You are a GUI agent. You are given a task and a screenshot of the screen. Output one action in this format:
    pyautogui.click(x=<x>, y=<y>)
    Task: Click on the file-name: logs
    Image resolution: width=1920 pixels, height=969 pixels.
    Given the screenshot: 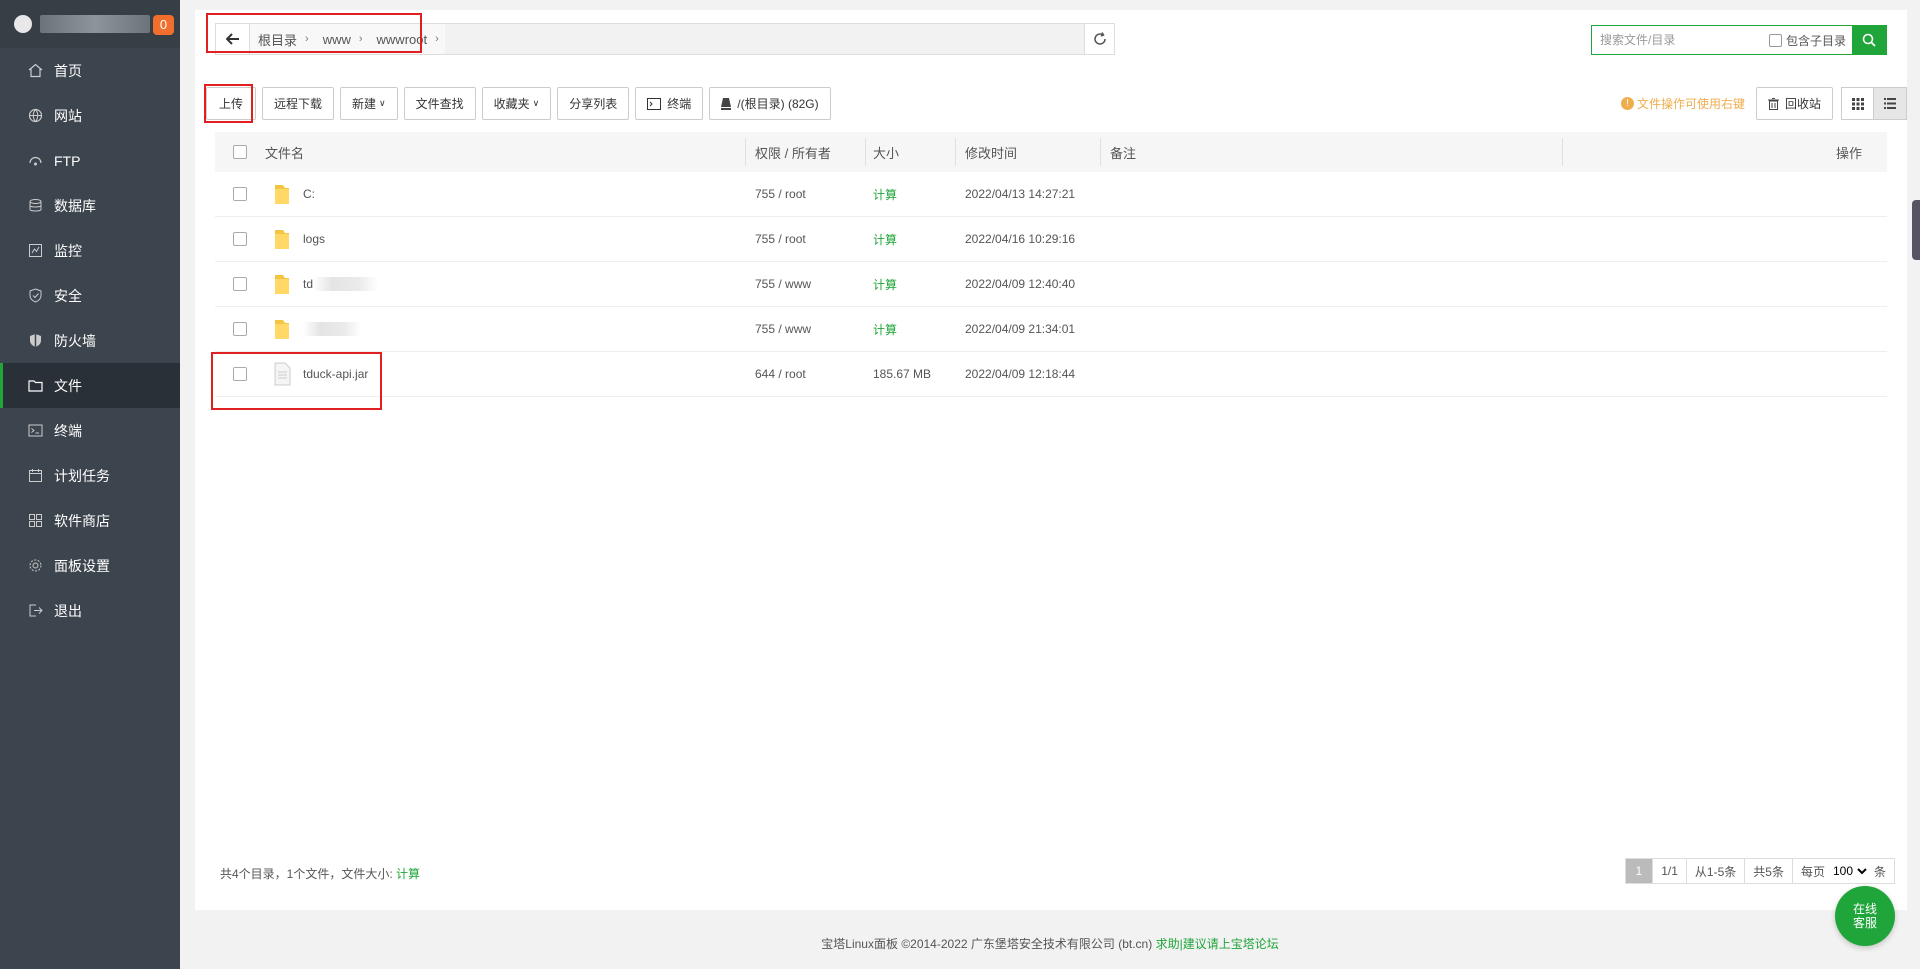 What is the action you would take?
    pyautogui.click(x=314, y=239)
    